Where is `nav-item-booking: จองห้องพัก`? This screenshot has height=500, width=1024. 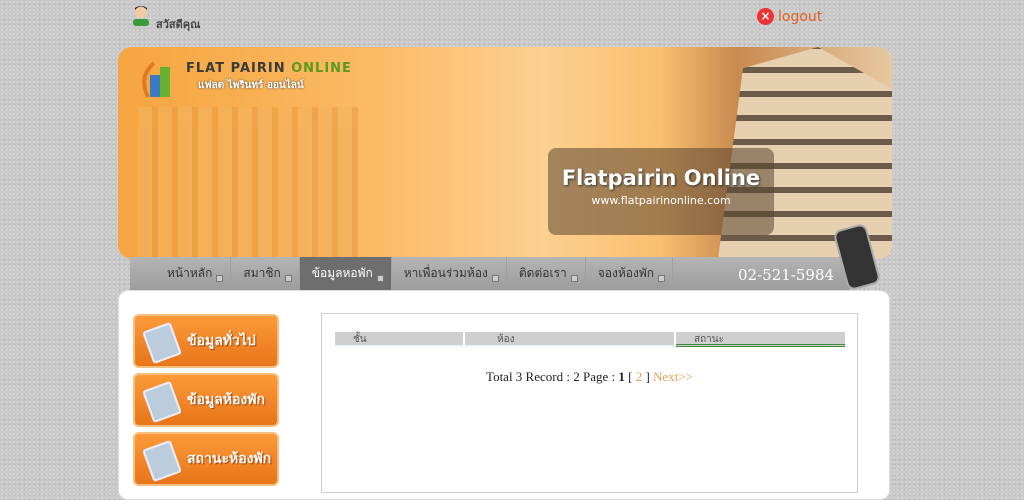 nav-item-booking: จองห้องพัก is located at coordinates (630, 273).